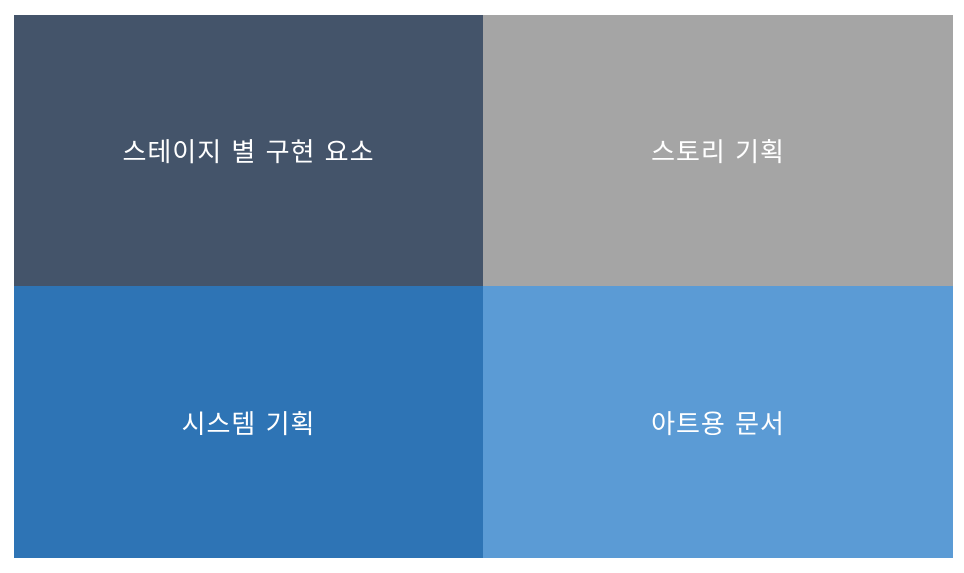 This screenshot has width=964, height=573. Describe the element at coordinates (248, 153) in the screenshot. I see `tile-stage-elements-label: 스테이지 별 구현 요소` at that location.